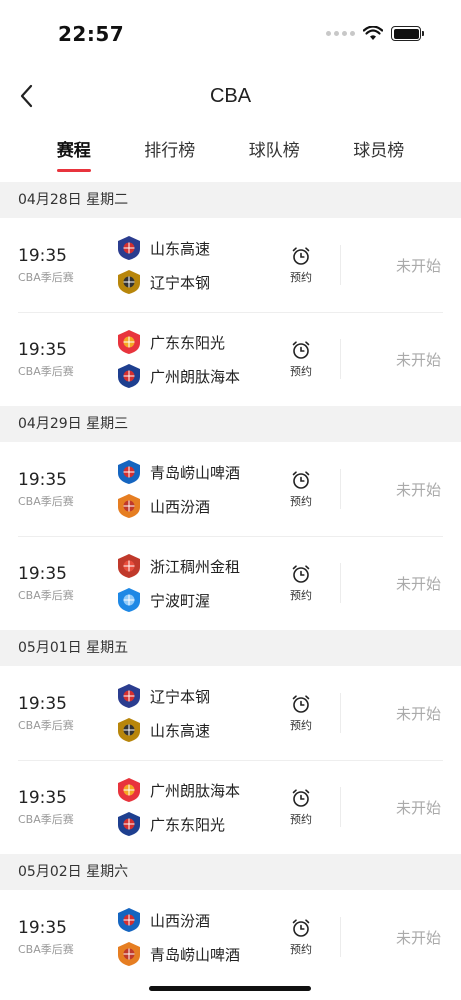 The height and width of the screenshot is (1000, 461). Describe the element at coordinates (196, 472) in the screenshot. I see `home-team: 青岛崂山啤酒` at that location.